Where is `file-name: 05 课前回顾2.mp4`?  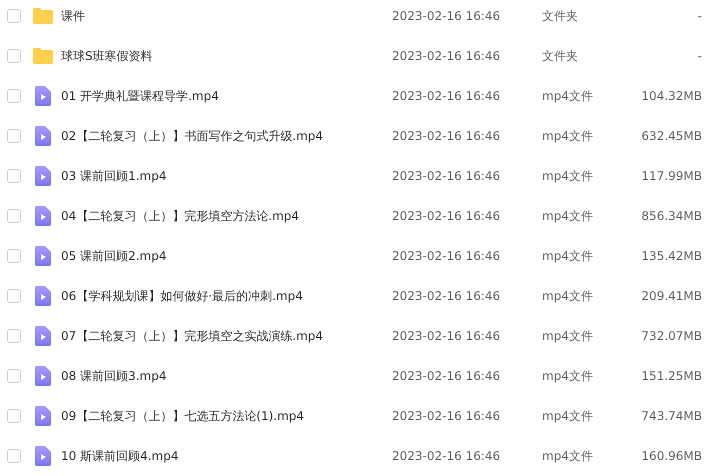 file-name: 05 课前回顾2.mp4 is located at coordinates (226, 256).